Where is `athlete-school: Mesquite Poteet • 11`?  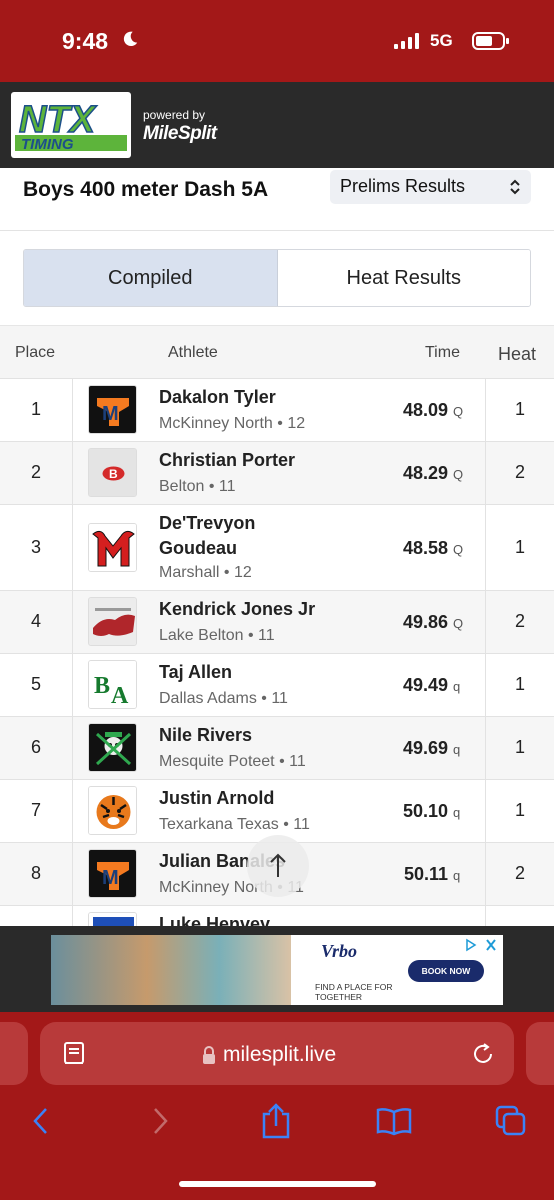 athlete-school: Mesquite Poteet • 11 is located at coordinates (232, 761).